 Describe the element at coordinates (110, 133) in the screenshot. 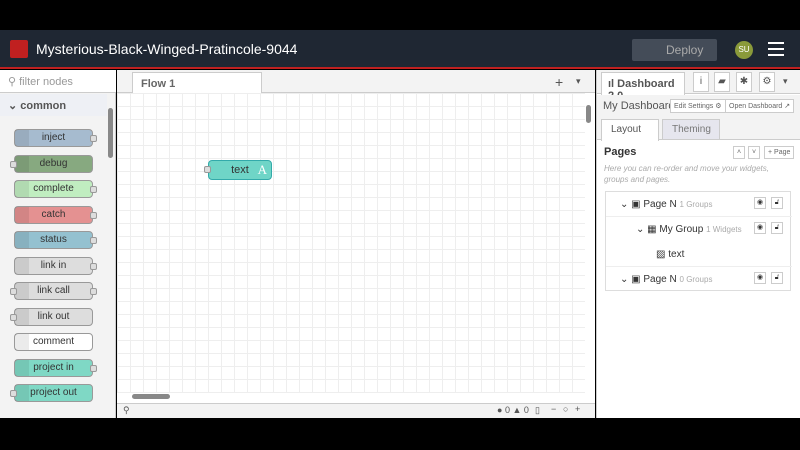

I see `palette-scrollbar` at that location.